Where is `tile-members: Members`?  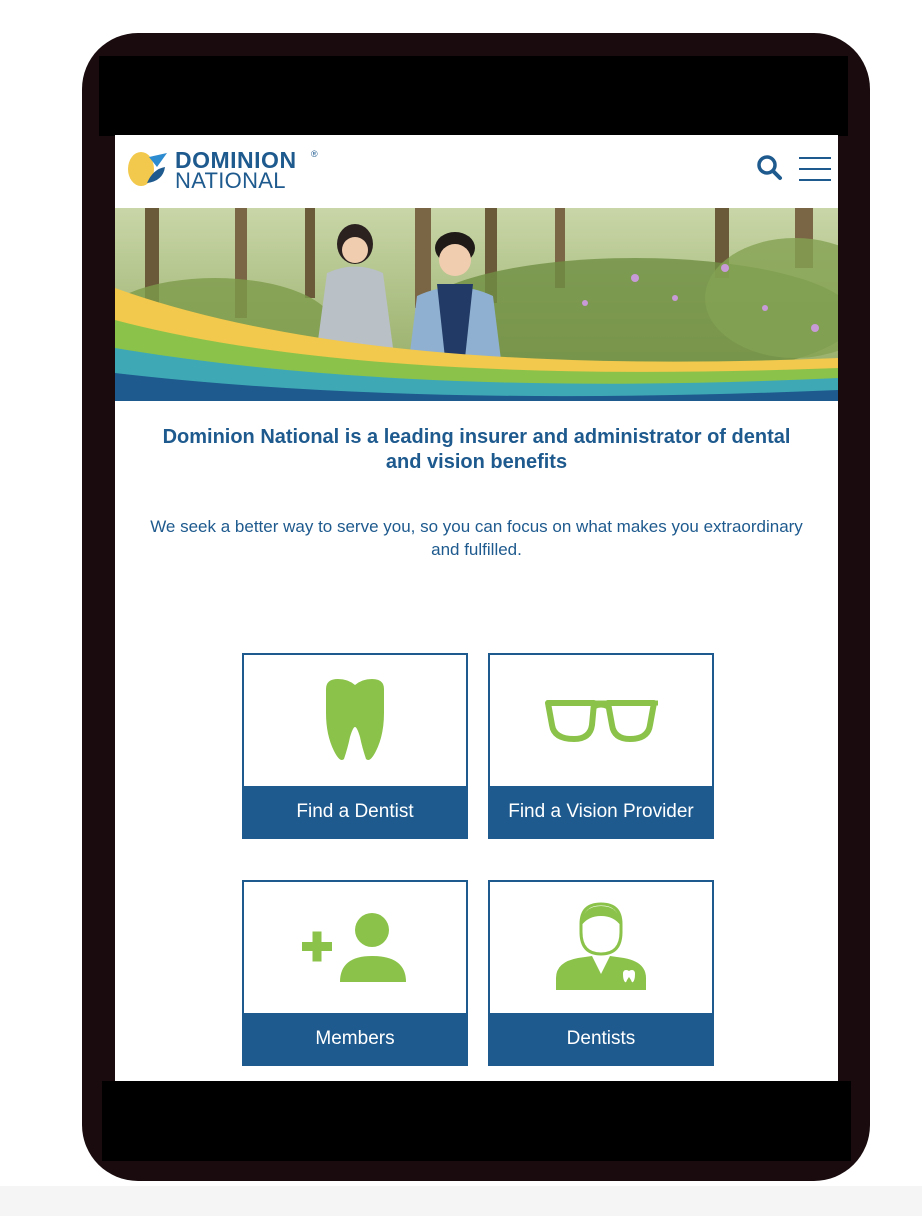 tile-members: Members is located at coordinates (355, 973).